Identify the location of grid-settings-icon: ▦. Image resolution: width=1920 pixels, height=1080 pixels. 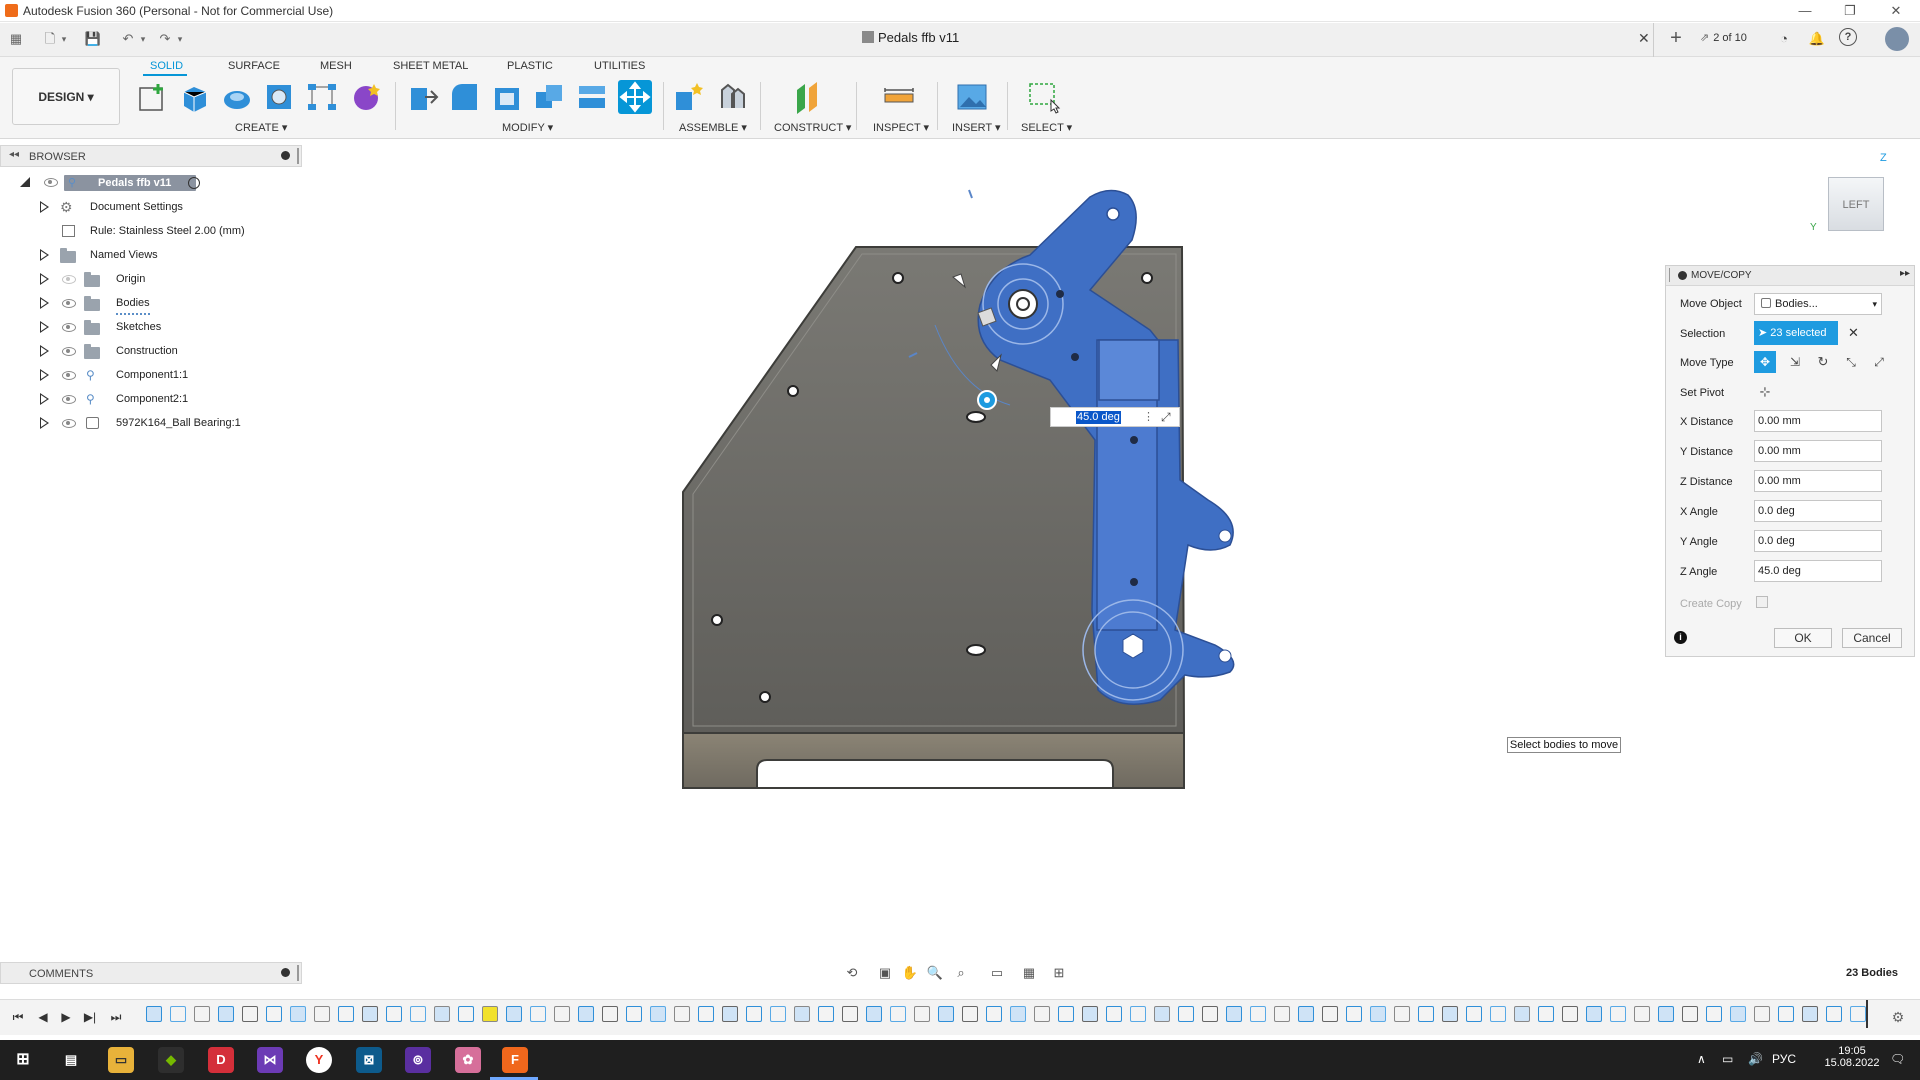
(1029, 973).